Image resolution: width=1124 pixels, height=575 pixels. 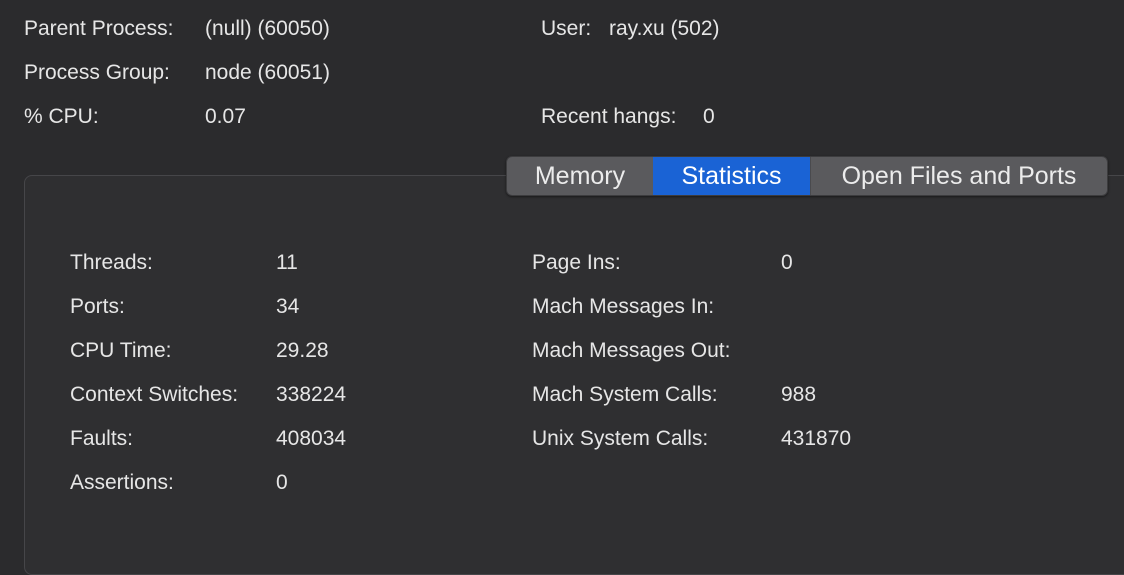 What do you see at coordinates (282, 482) in the screenshot?
I see `assertions-value: 0` at bounding box center [282, 482].